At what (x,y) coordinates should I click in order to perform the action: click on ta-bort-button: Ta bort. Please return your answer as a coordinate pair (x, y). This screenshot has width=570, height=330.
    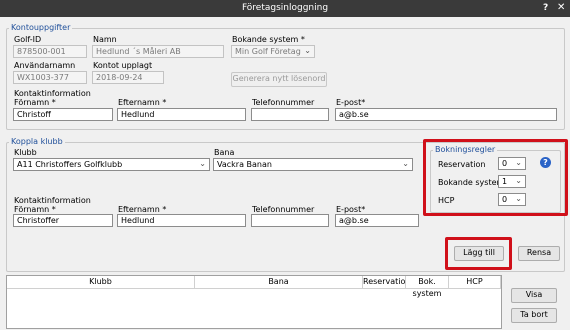
    Looking at the image, I should click on (534, 315).